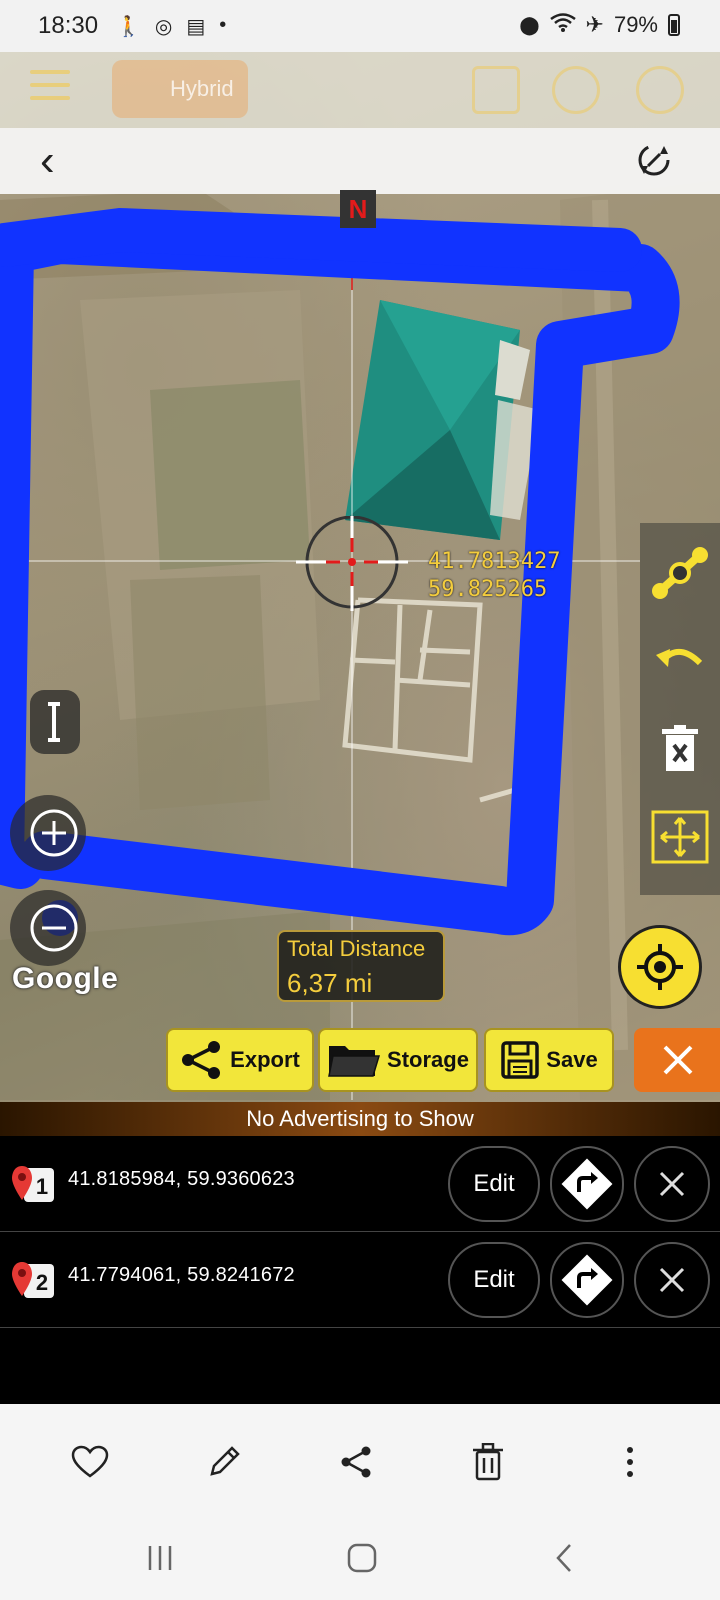 The image size is (720, 1600). What do you see at coordinates (680, 661) in the screenshot?
I see `undo-icon` at bounding box center [680, 661].